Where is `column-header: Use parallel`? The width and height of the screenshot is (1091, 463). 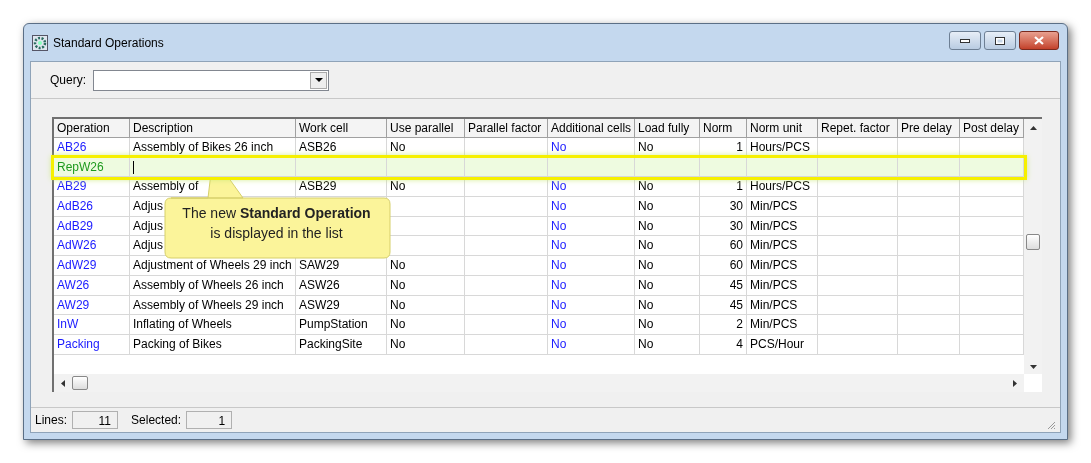
column-header: Use parallel is located at coordinates (426, 128).